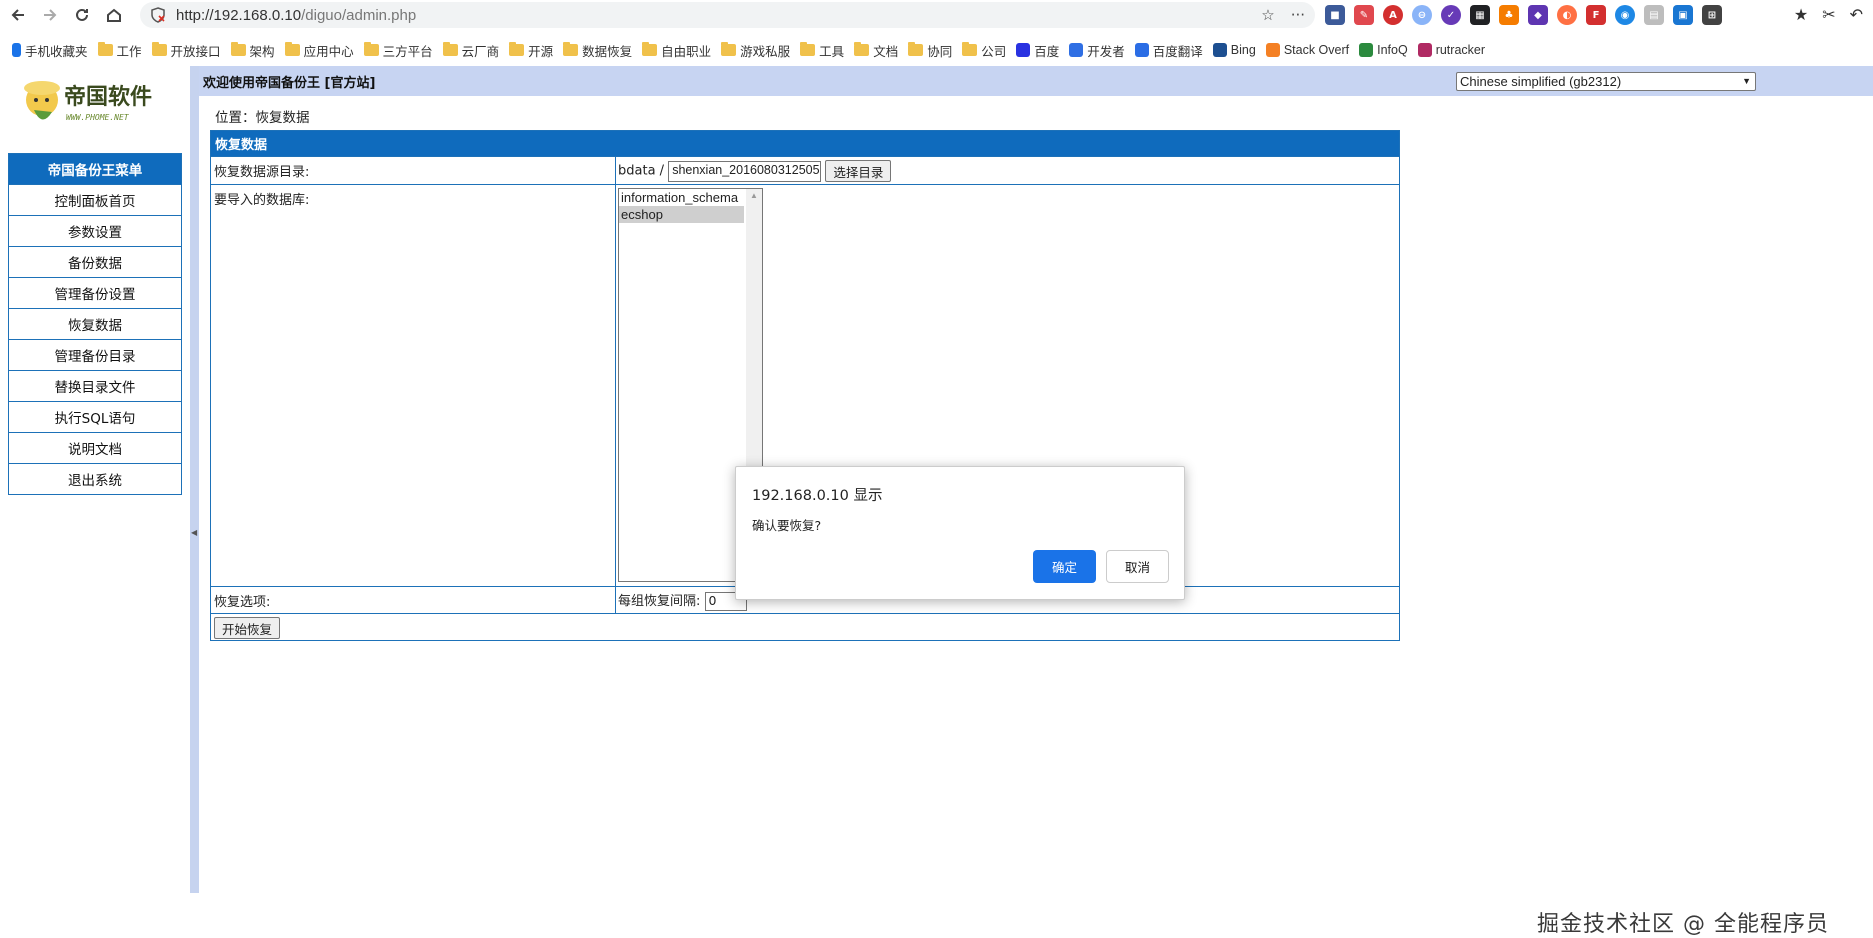 The image size is (1873, 938). I want to click on sidebar-item-settings: 参数设置, so click(95, 230).